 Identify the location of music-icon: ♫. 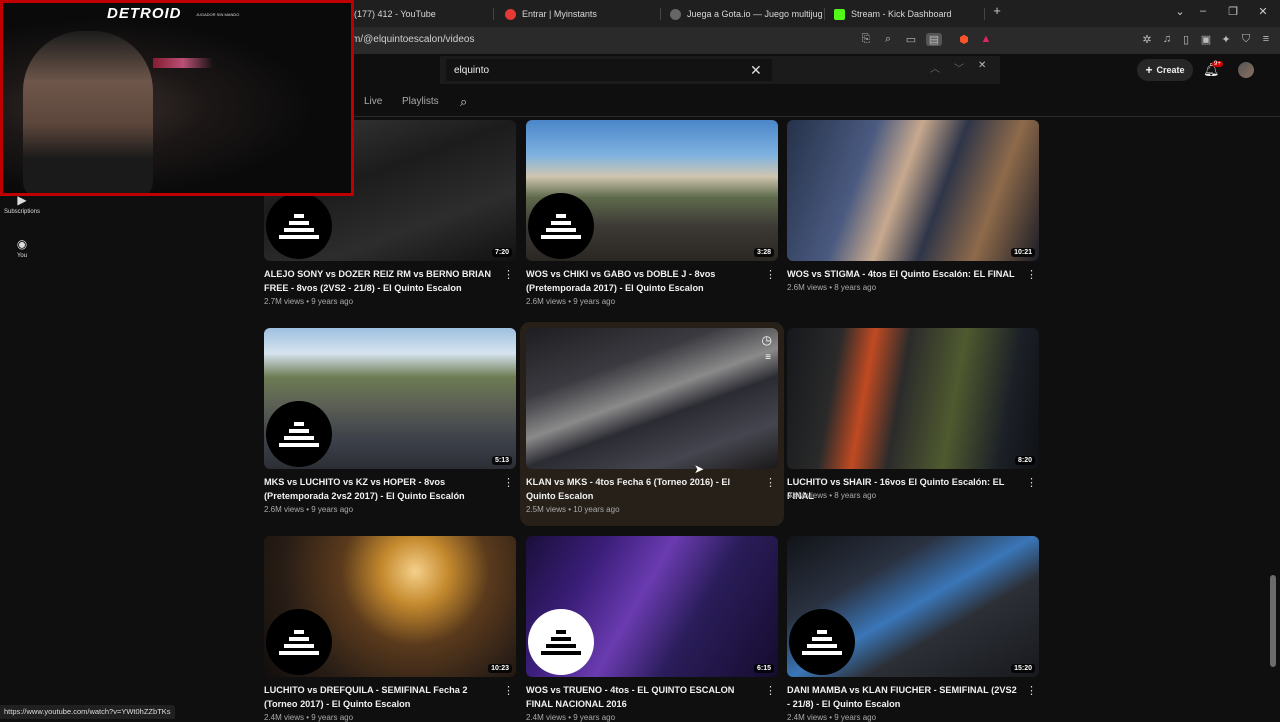
(1167, 39).